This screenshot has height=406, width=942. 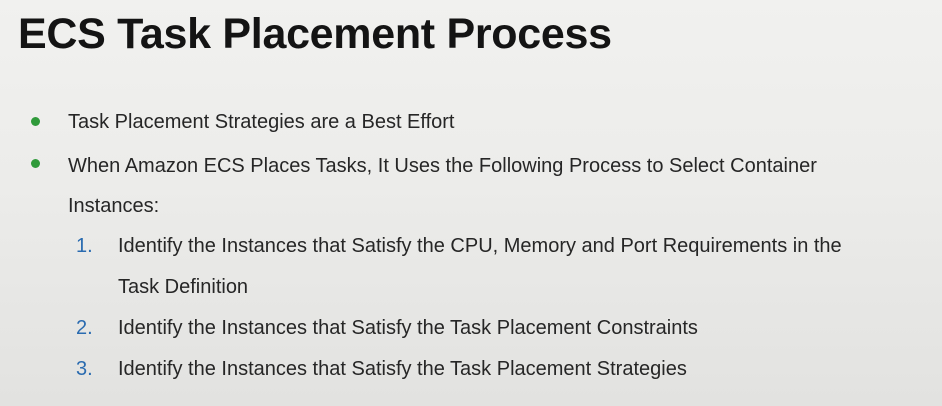 What do you see at coordinates (84, 369) in the screenshot?
I see `step-number: 3.` at bounding box center [84, 369].